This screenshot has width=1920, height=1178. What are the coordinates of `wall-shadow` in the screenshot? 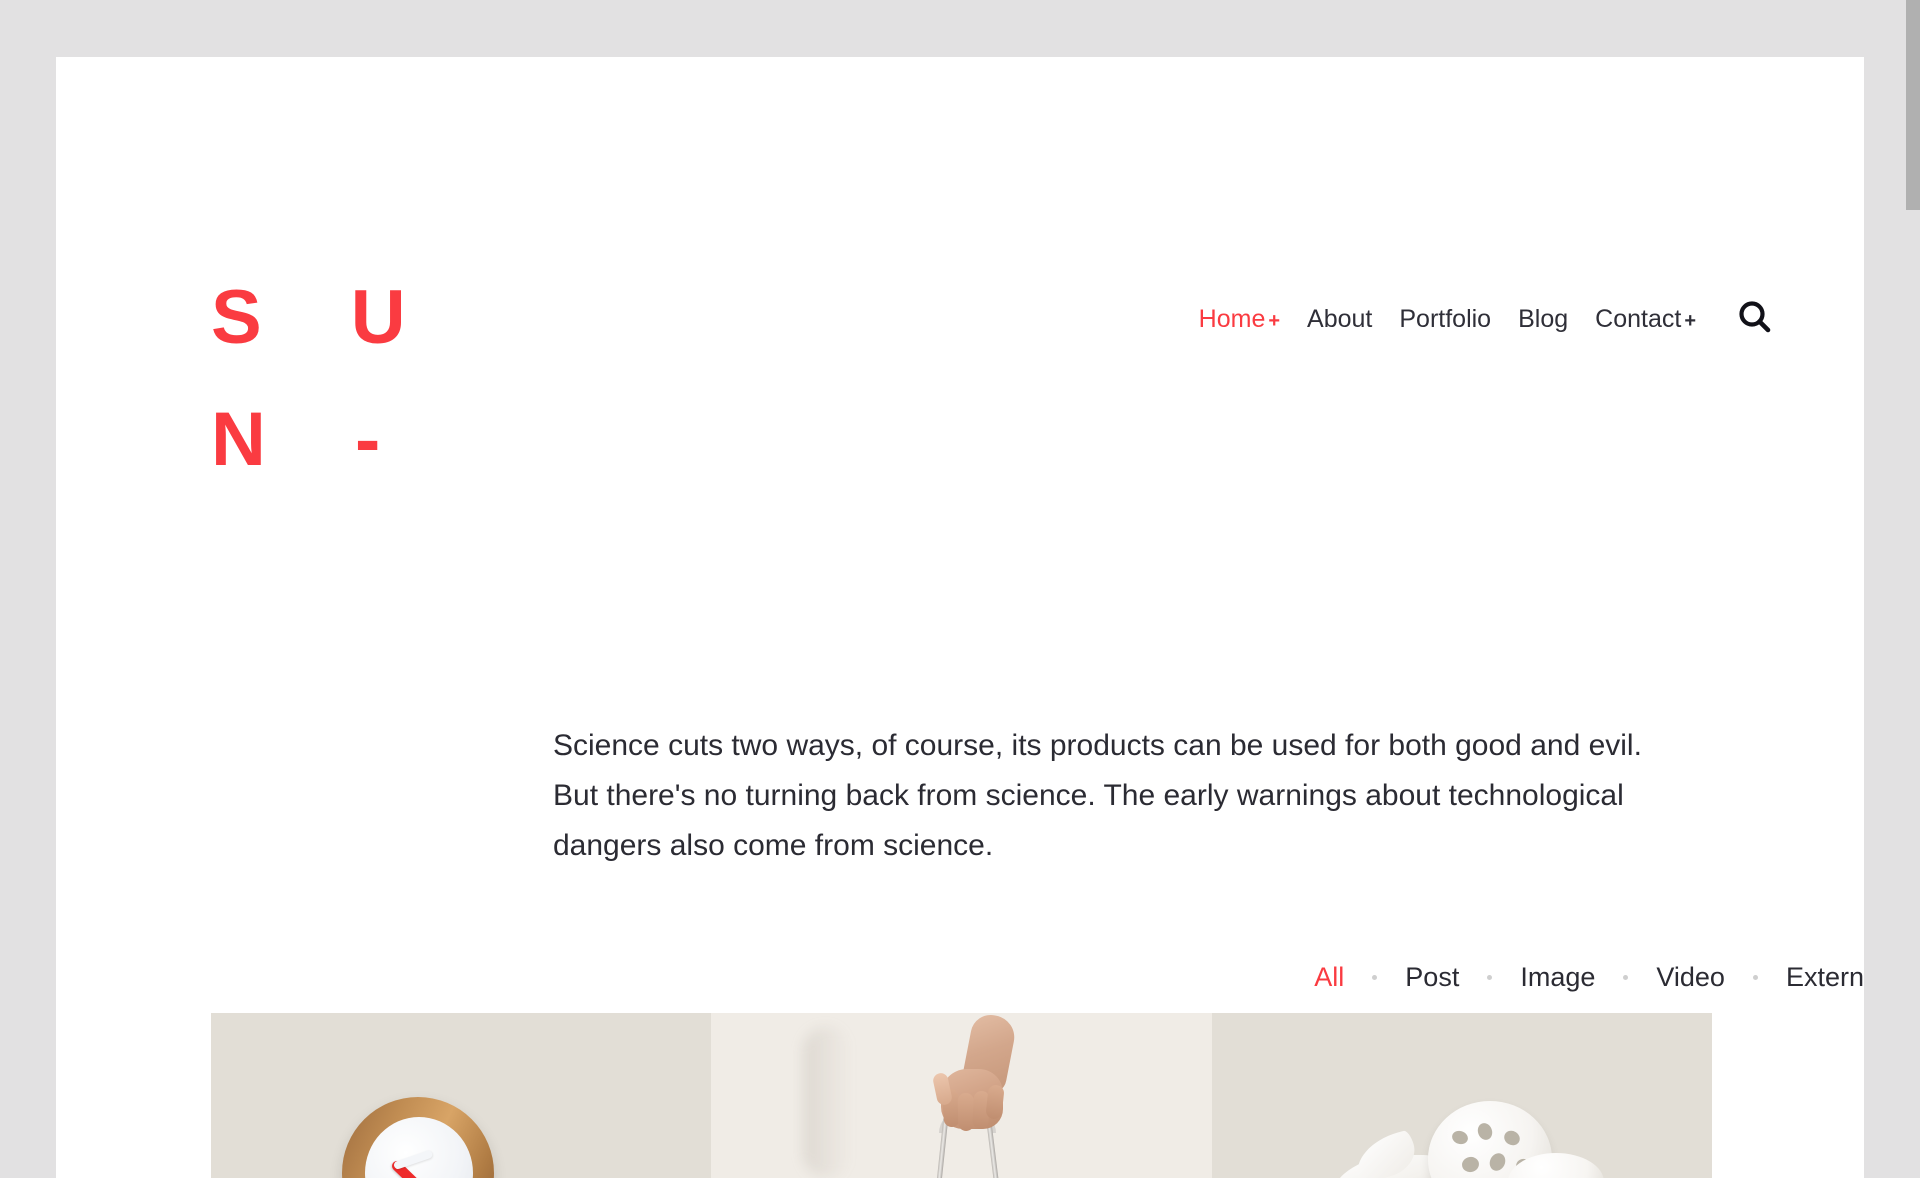 It's located at (827, 1102).